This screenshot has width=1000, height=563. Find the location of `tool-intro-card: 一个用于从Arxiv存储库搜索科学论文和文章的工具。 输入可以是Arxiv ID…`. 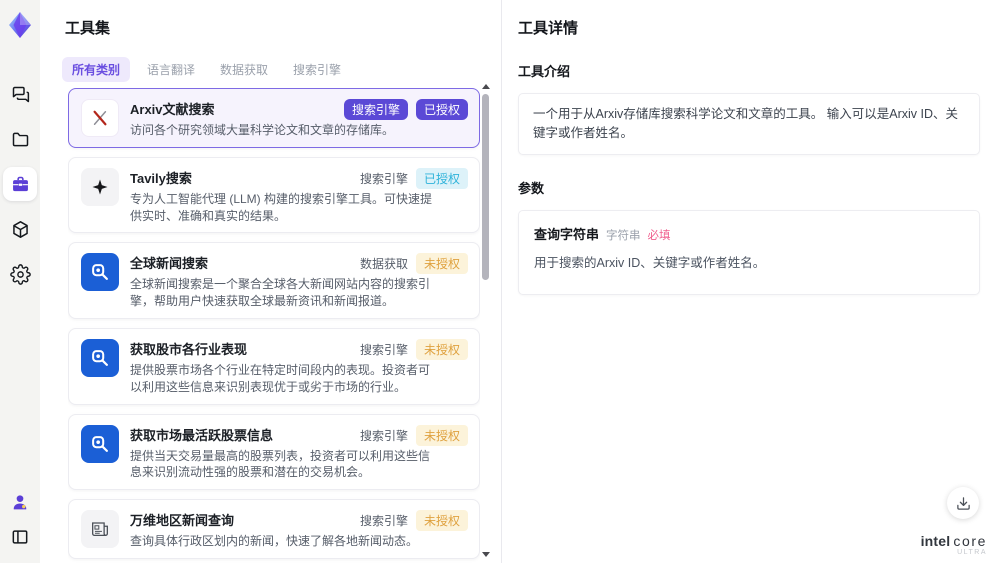

tool-intro-card: 一个用于从Arxiv存储库搜索科学论文和文章的工具。 输入可以是Arxiv ID… is located at coordinates (749, 124).